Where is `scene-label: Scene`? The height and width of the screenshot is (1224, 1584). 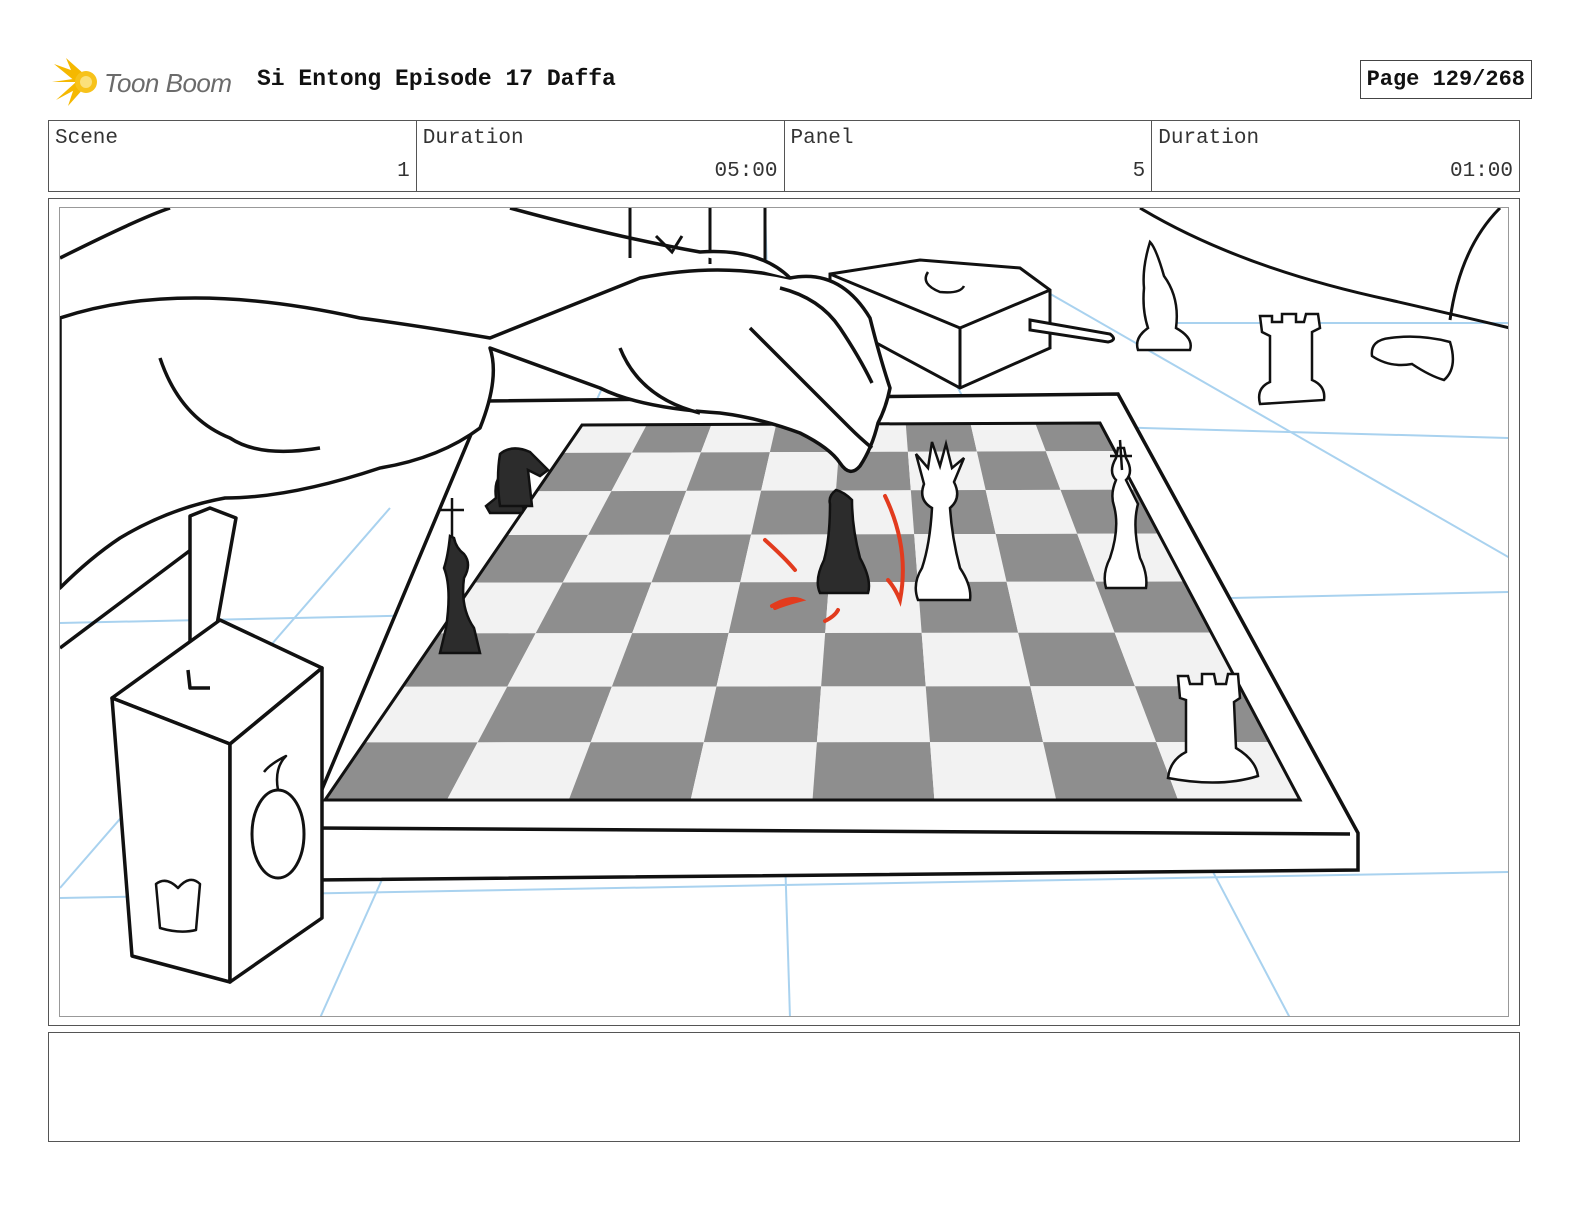
scene-label: Scene is located at coordinates (87, 138).